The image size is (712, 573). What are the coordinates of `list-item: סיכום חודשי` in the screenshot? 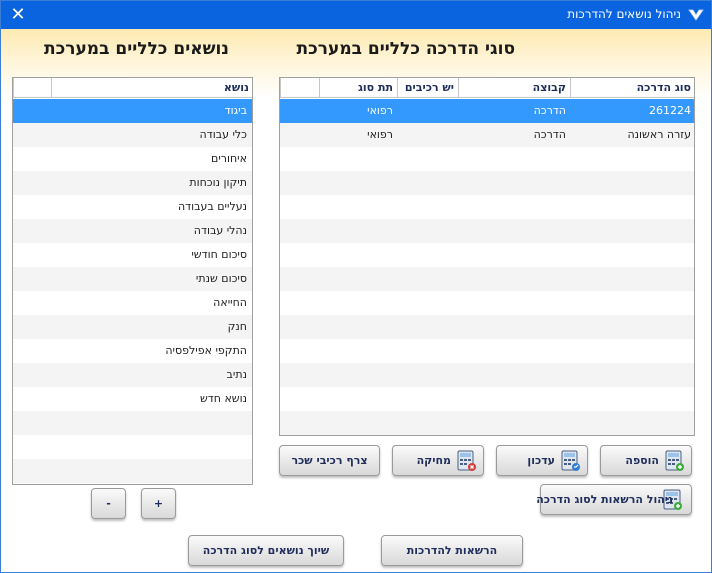 It's located at (132, 255).